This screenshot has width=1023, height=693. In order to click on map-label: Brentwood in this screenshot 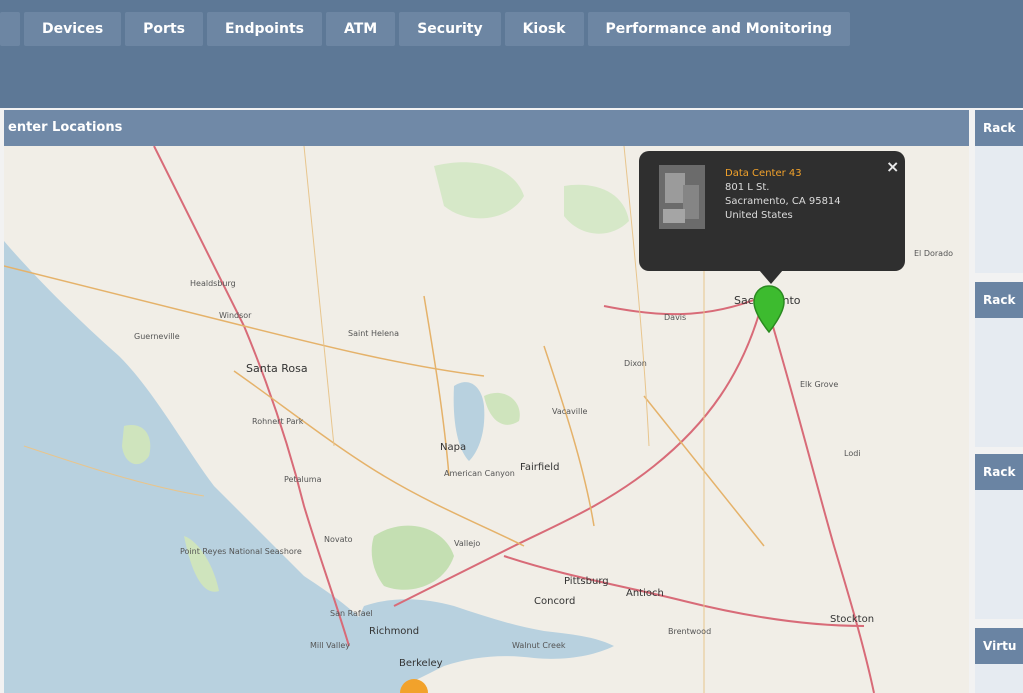, I will do `click(689, 631)`.